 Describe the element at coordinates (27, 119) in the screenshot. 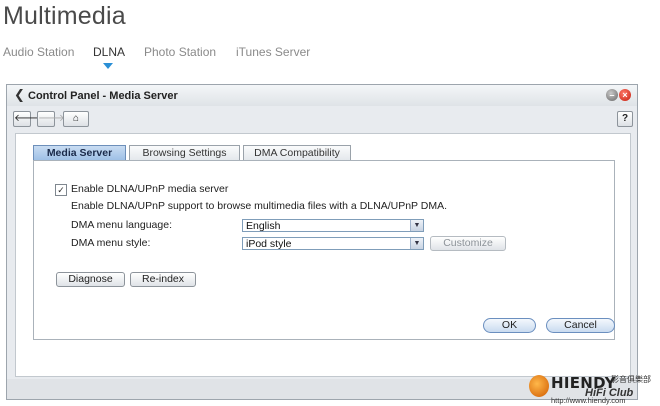

I see `back-button: 🡐` at that location.